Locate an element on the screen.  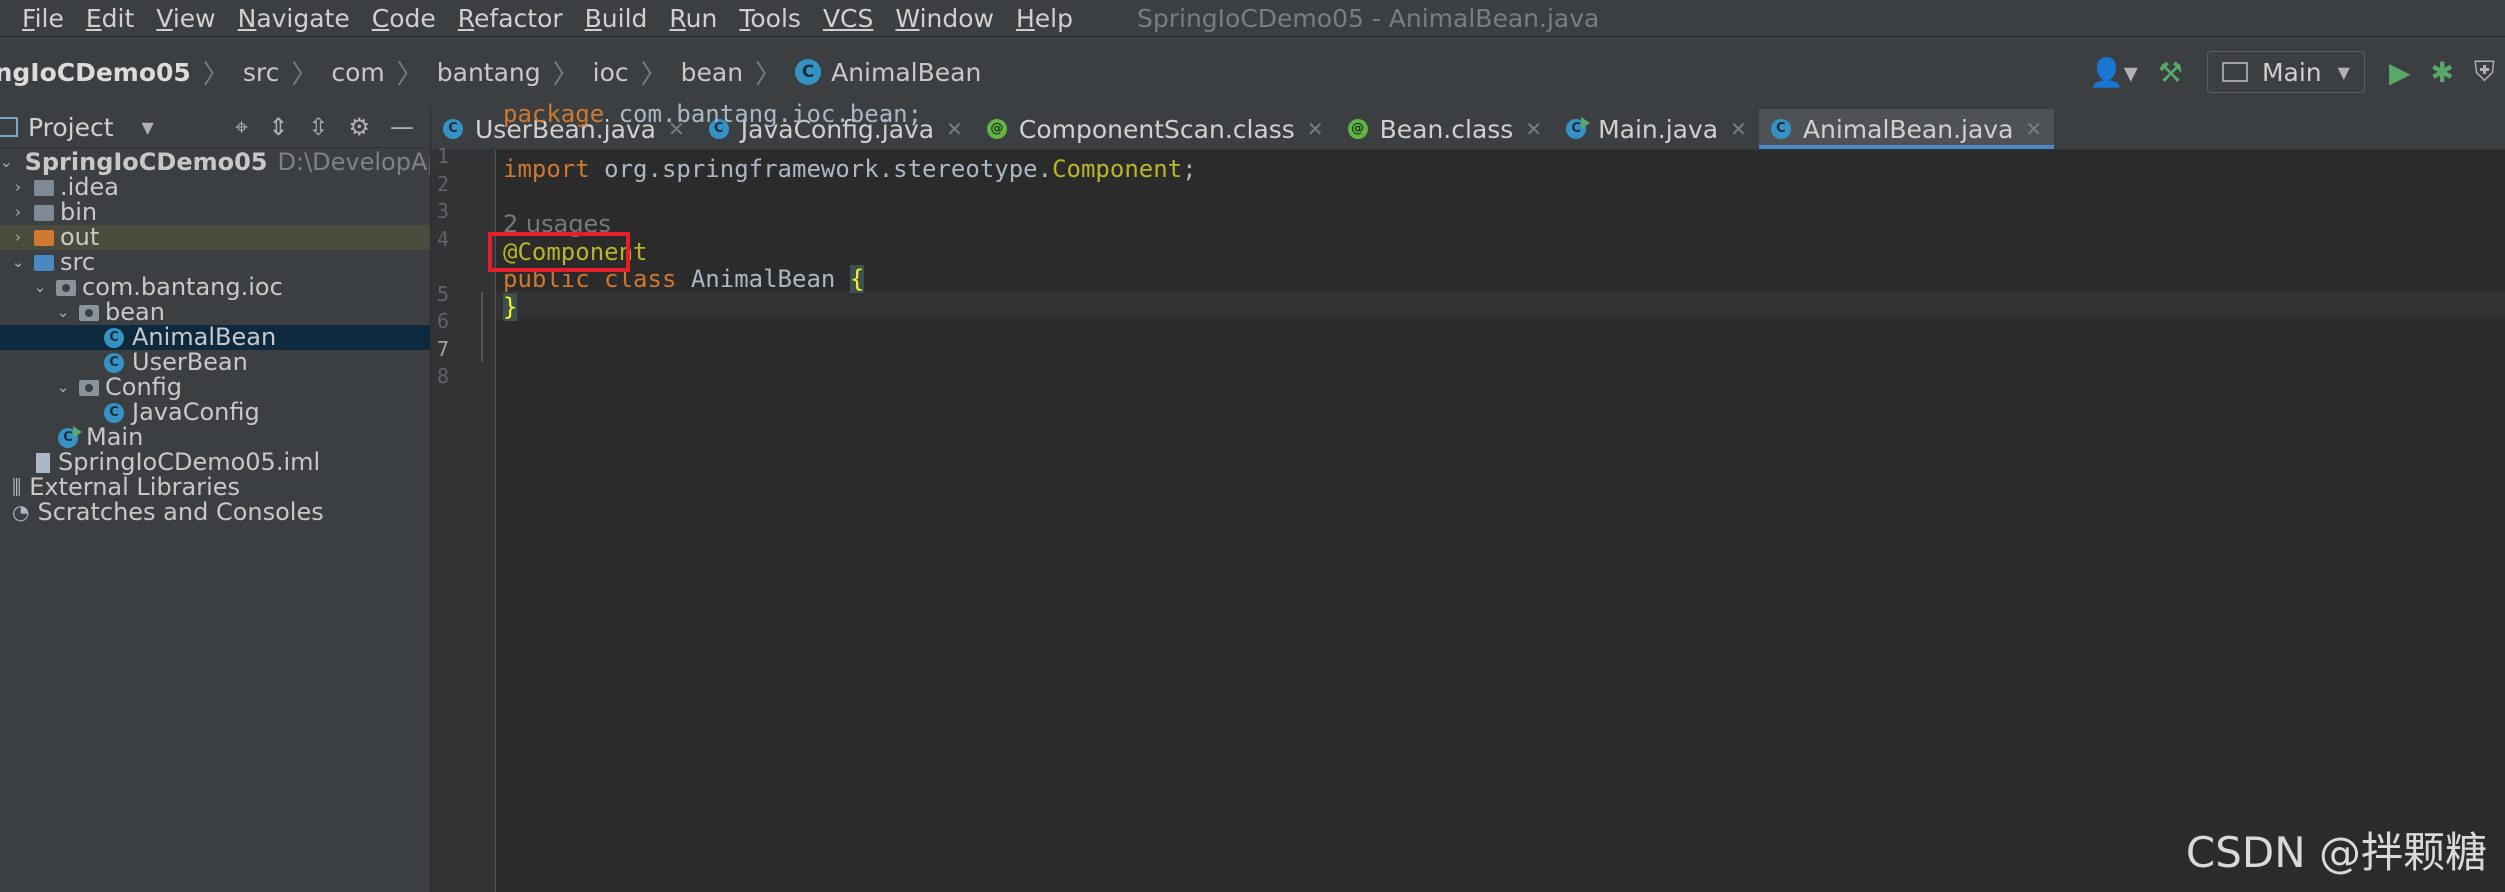
tab-animalbean: C AnimalBean.java ✕ is located at coordinates (1906, 129).